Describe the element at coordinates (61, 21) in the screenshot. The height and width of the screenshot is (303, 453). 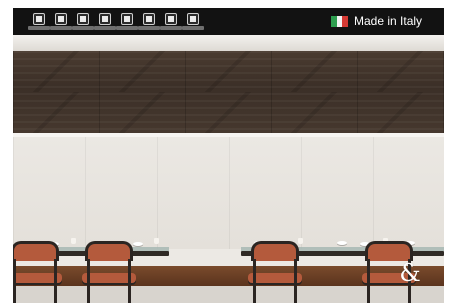
I see `grid-icon` at that location.